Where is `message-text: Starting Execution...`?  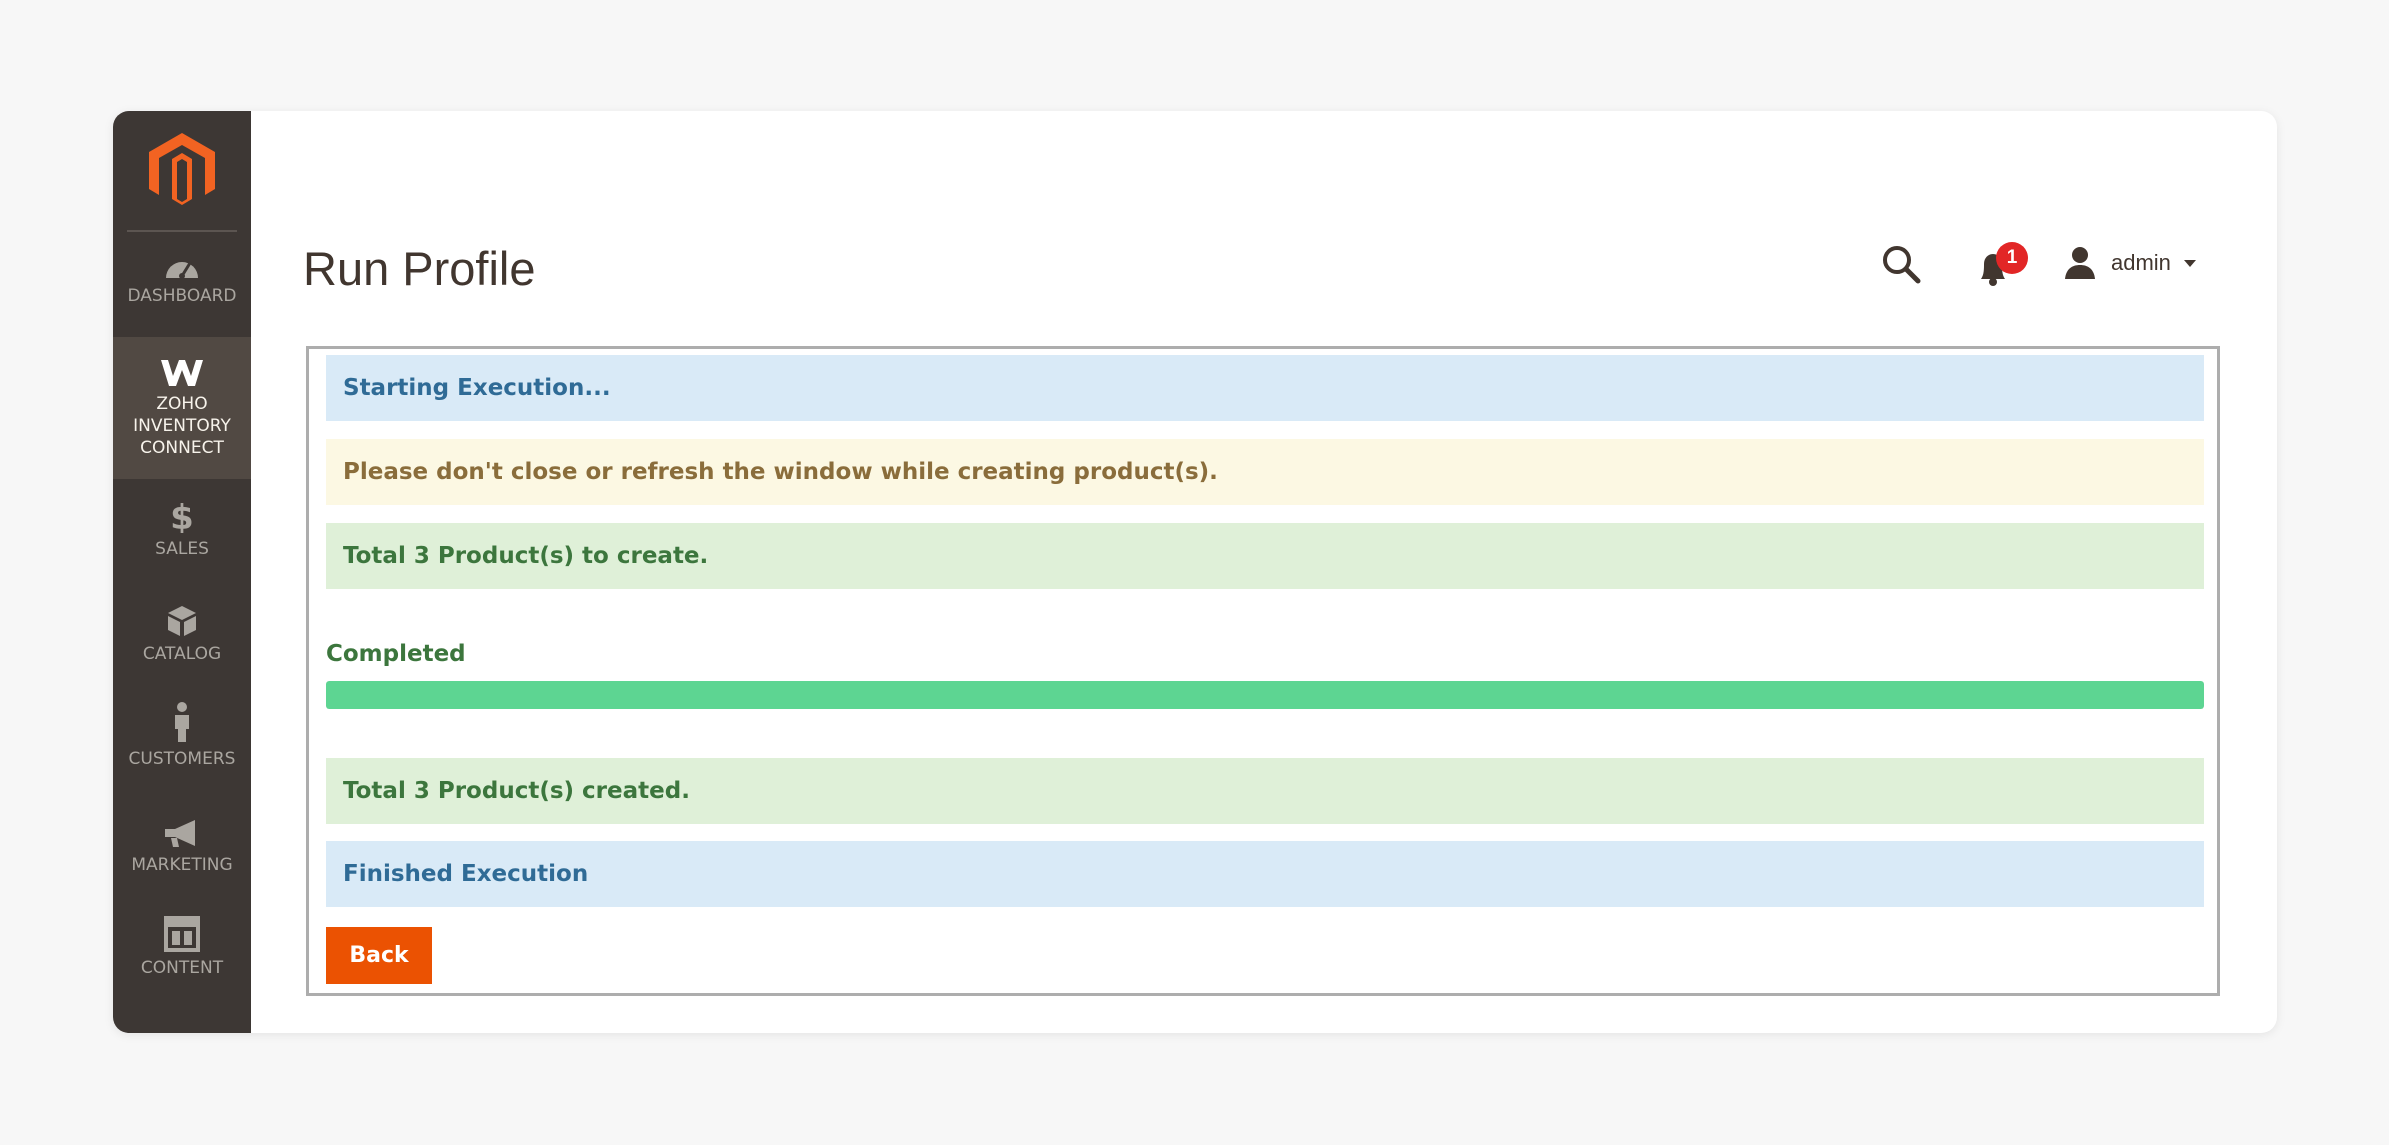 message-text: Starting Execution... is located at coordinates (477, 388).